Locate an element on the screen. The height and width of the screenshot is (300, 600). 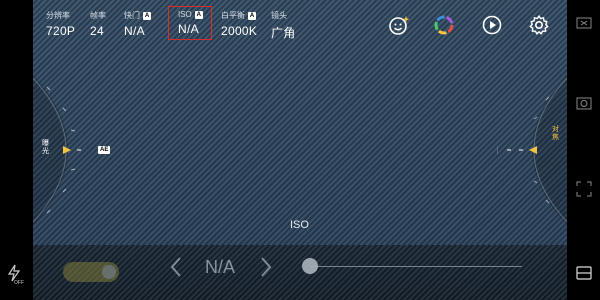
param-framerate: 帧率 24 is located at coordinates (98, 24).